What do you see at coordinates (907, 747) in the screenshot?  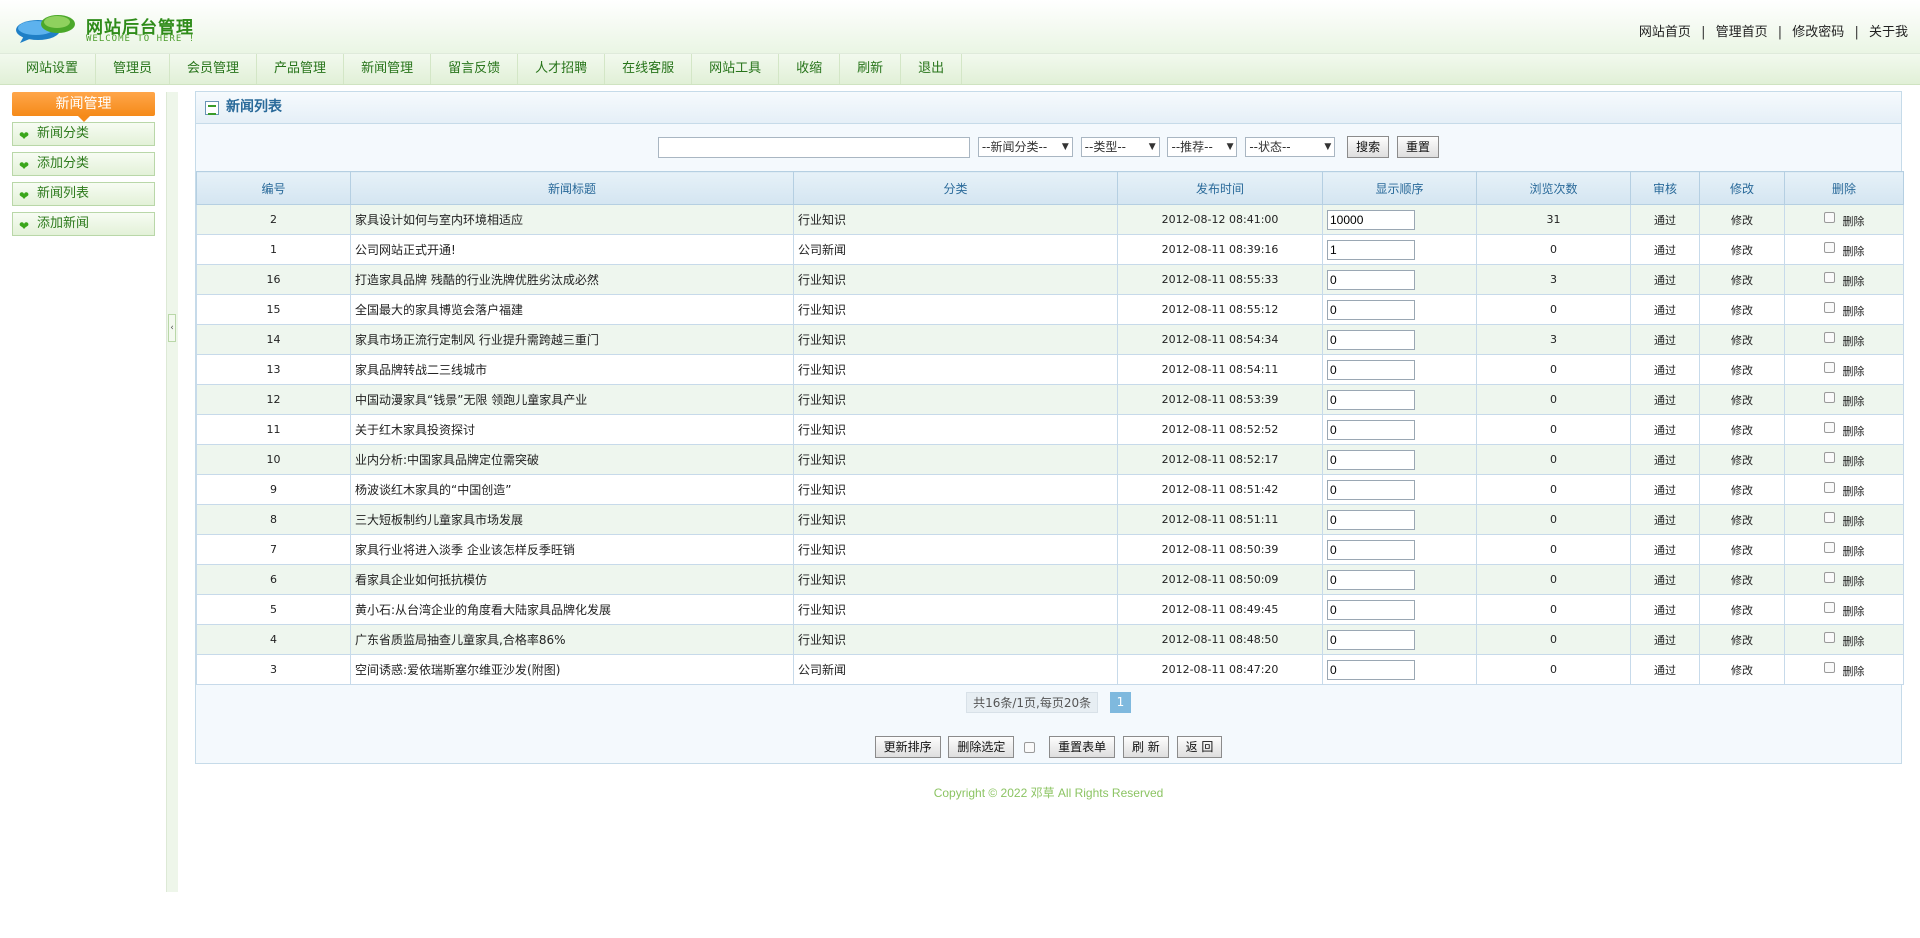 I see `update-order-button: 更新排序` at bounding box center [907, 747].